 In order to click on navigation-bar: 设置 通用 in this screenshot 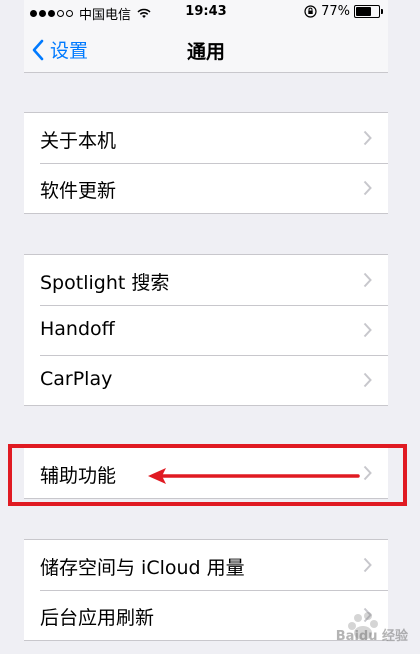, I will do `click(206, 49)`.